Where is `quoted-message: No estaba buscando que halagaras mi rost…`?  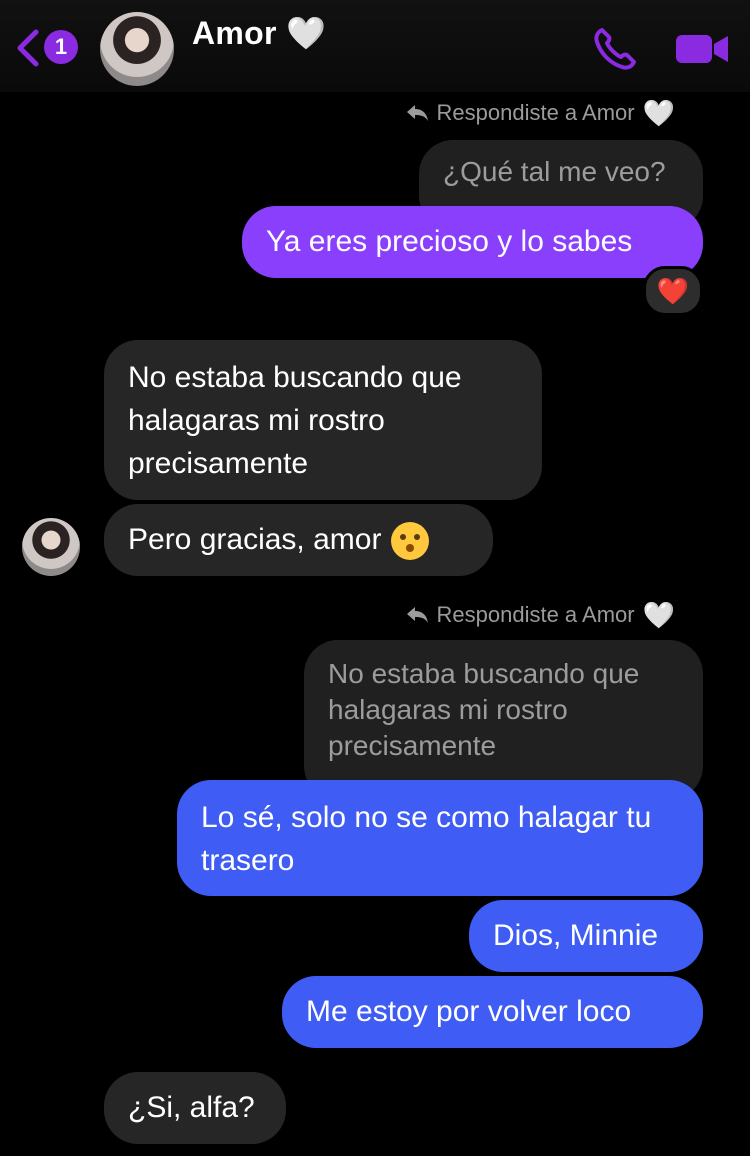 quoted-message: No estaba buscando que halagaras mi rost… is located at coordinates (503, 720).